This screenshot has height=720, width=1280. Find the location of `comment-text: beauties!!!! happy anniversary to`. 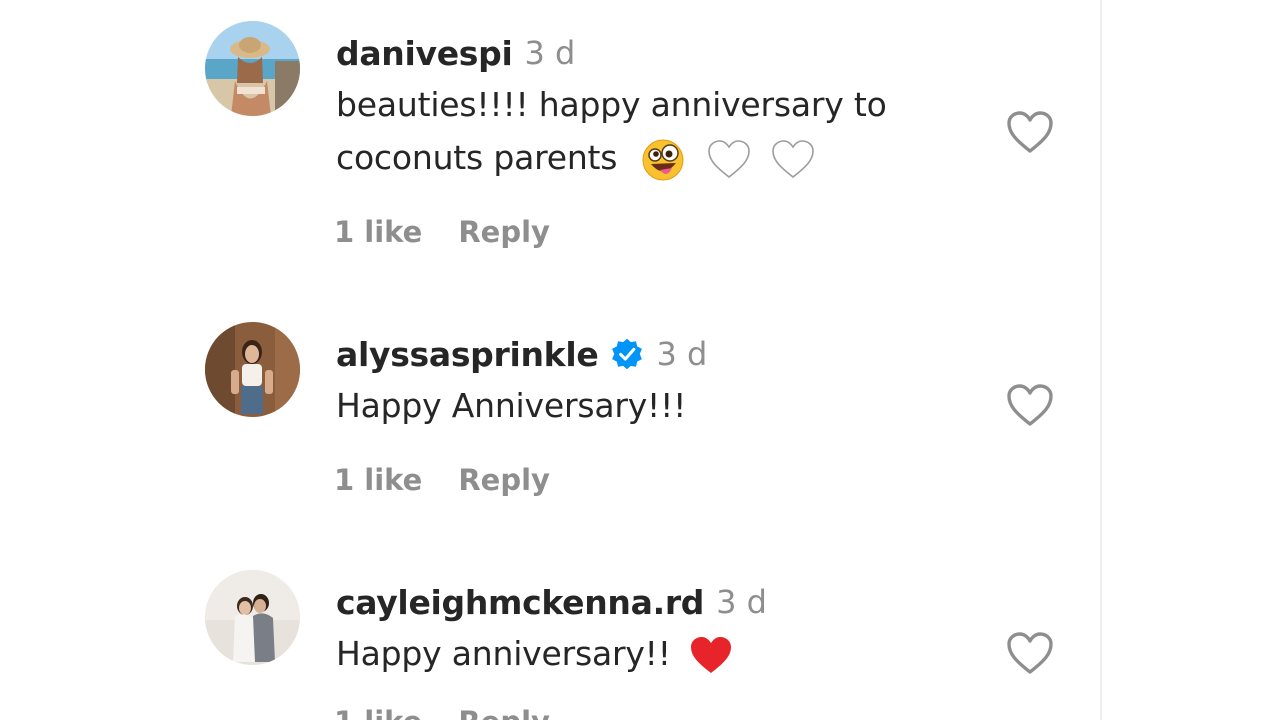

comment-text: beauties!!!! happy anniversary to is located at coordinates (611, 104).